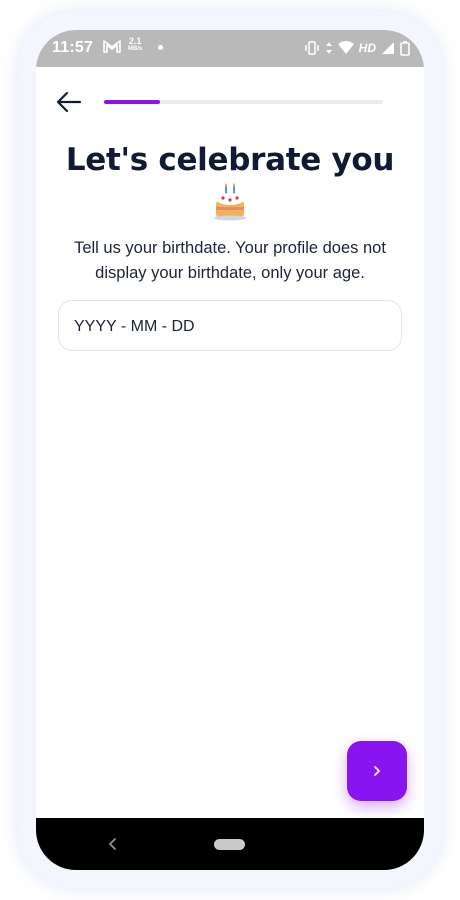  I want to click on gmail-icon, so click(112, 46).